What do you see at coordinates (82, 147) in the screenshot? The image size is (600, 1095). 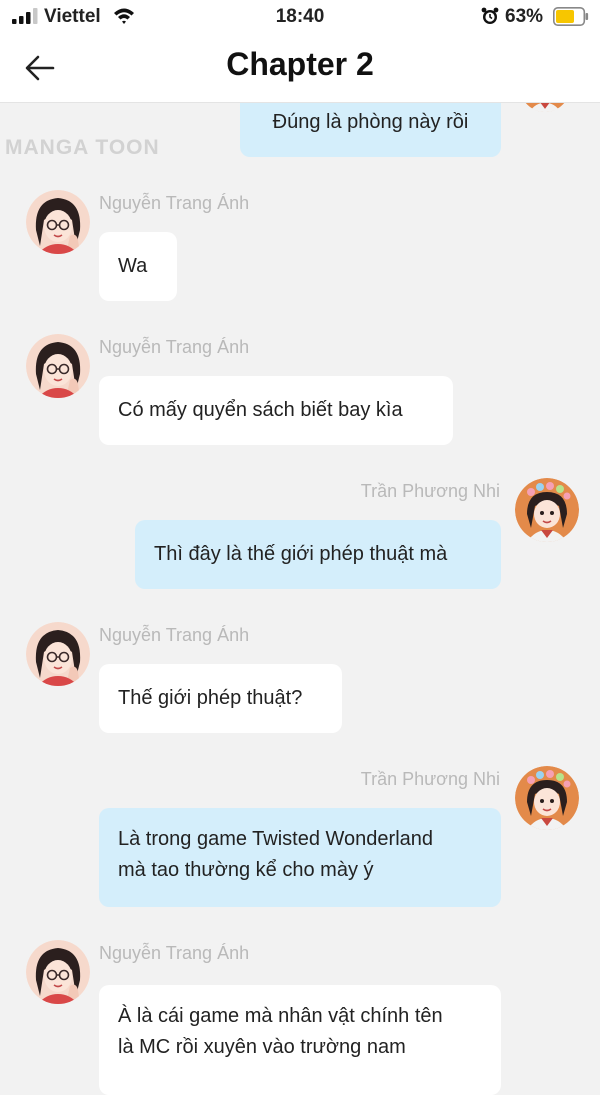 I see `watermark-logo: MANGA TOON` at bounding box center [82, 147].